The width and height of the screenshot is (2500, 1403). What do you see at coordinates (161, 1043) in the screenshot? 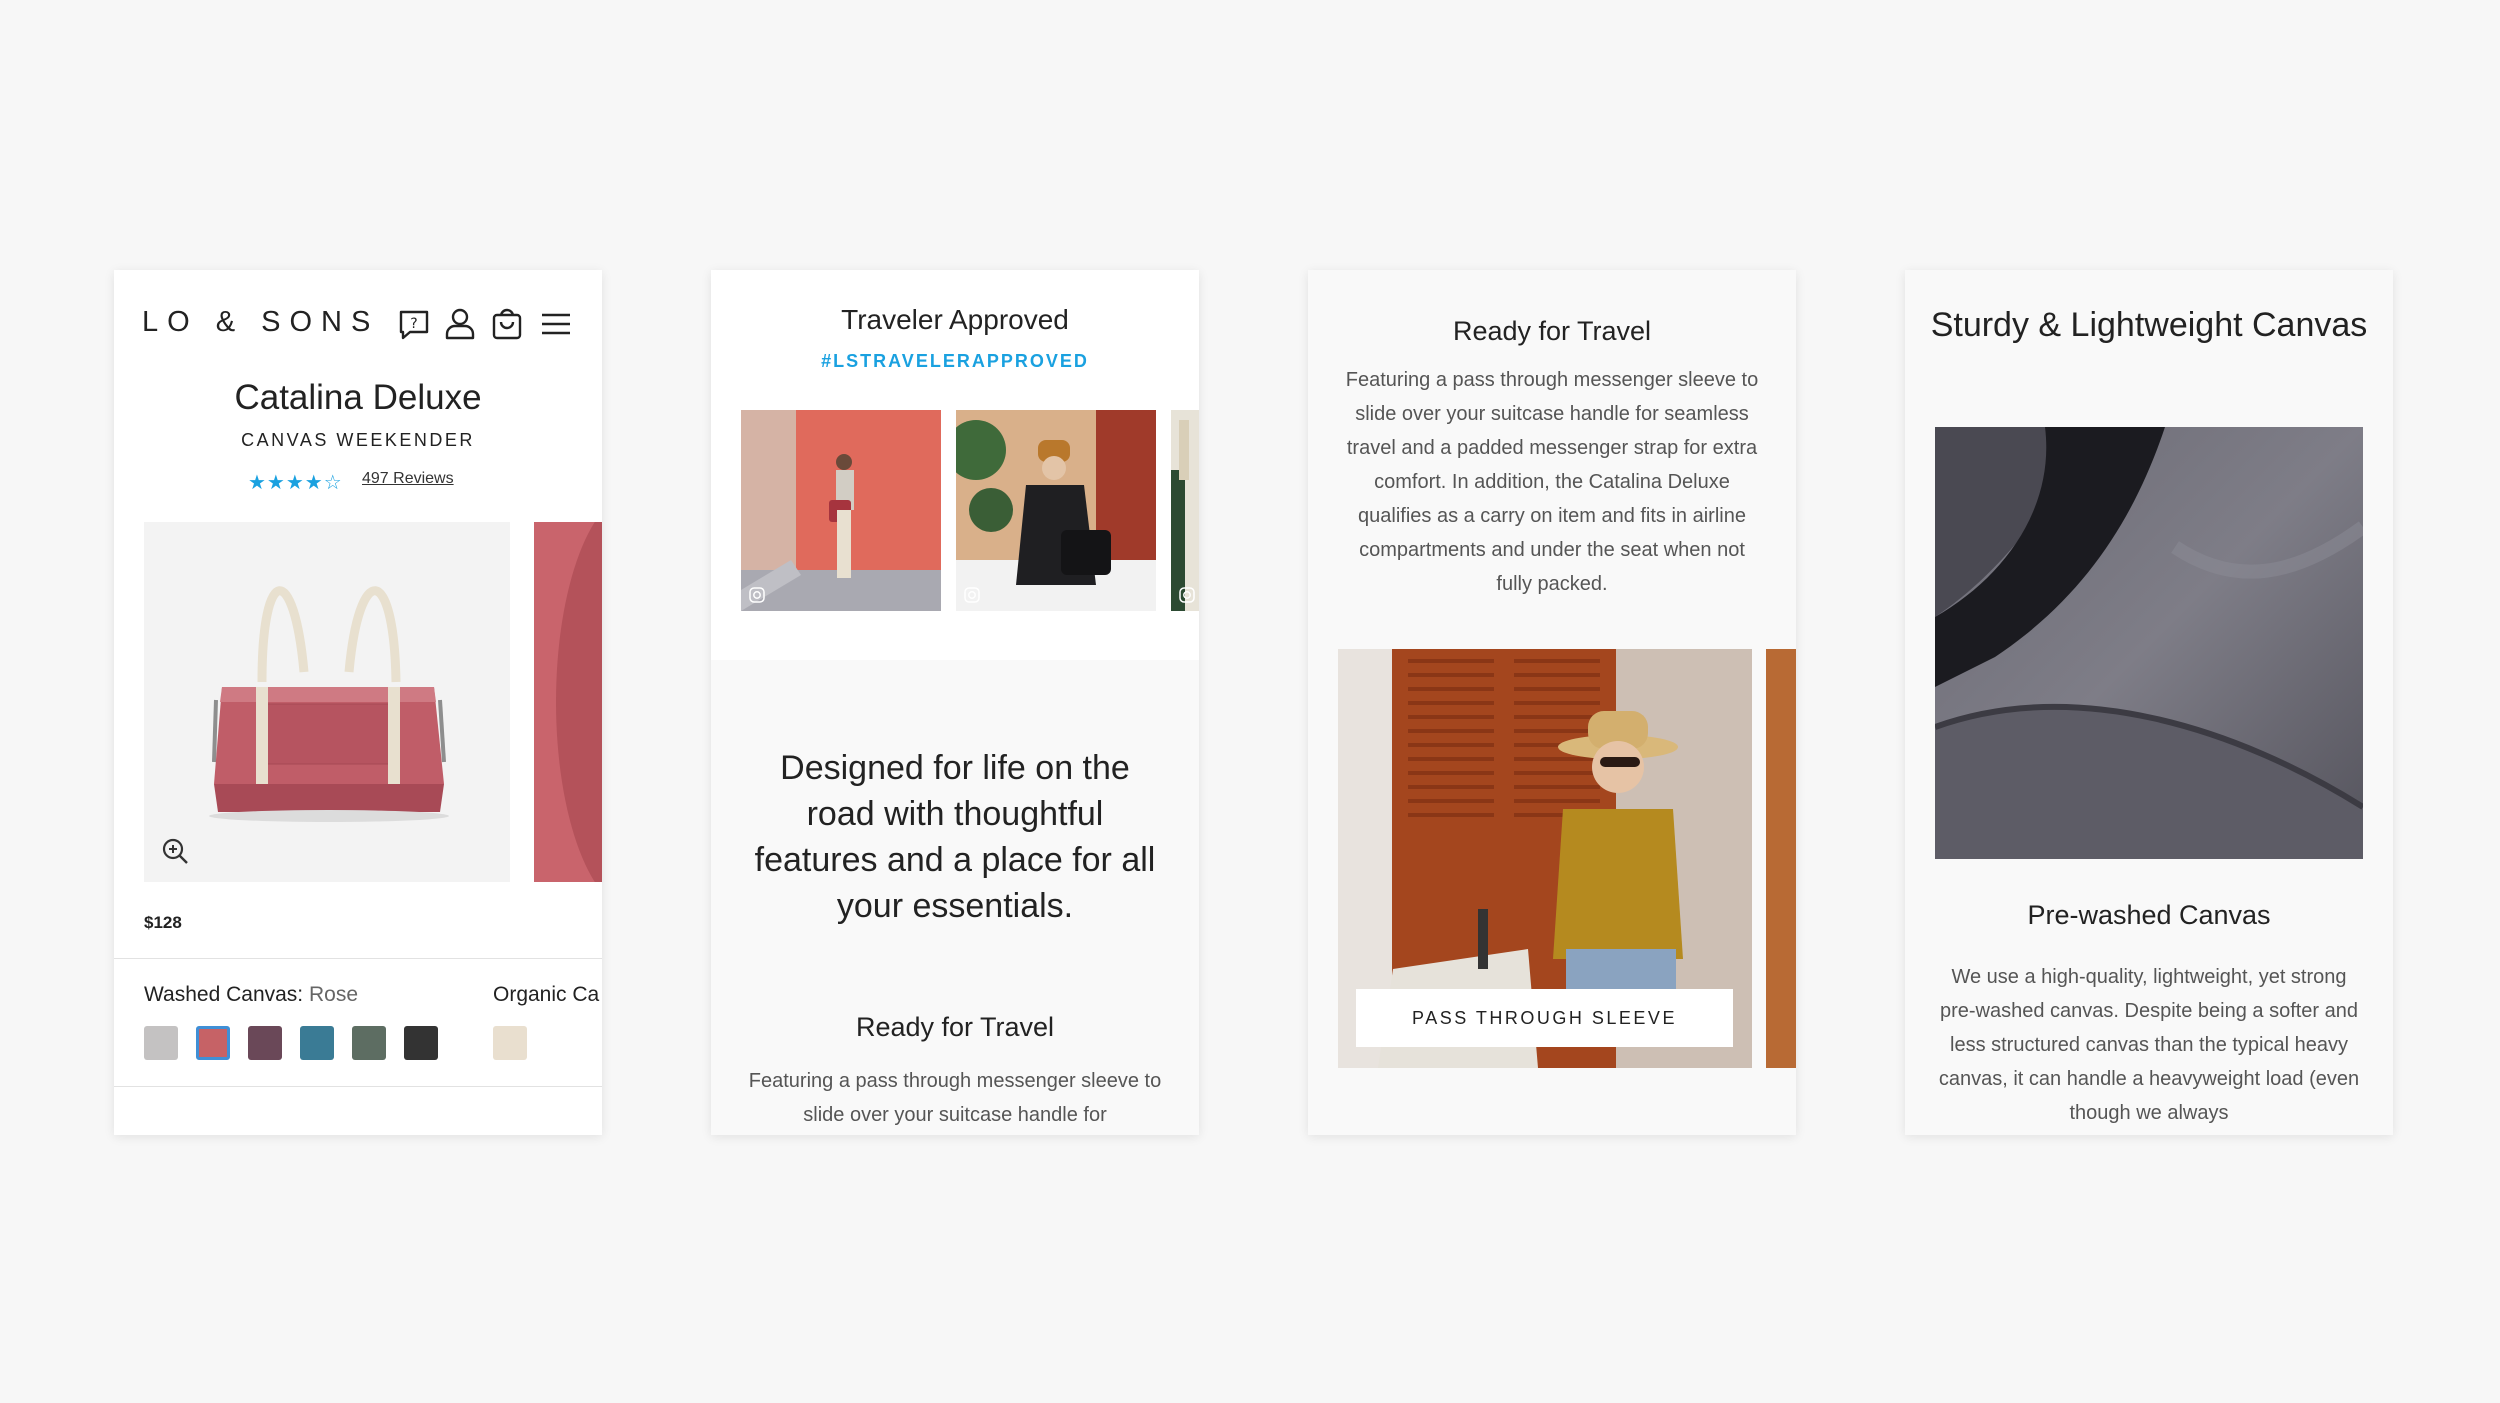
I see `swatch-grey` at bounding box center [161, 1043].